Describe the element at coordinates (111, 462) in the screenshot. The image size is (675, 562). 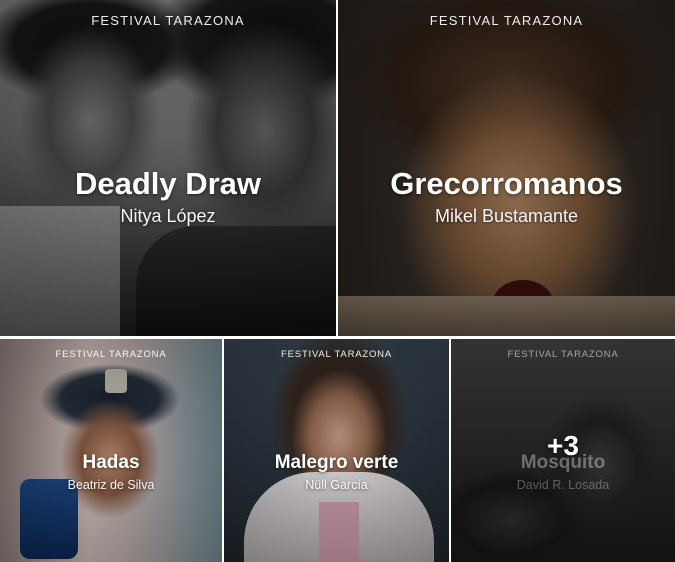
I see `film-title: Hadas` at that location.